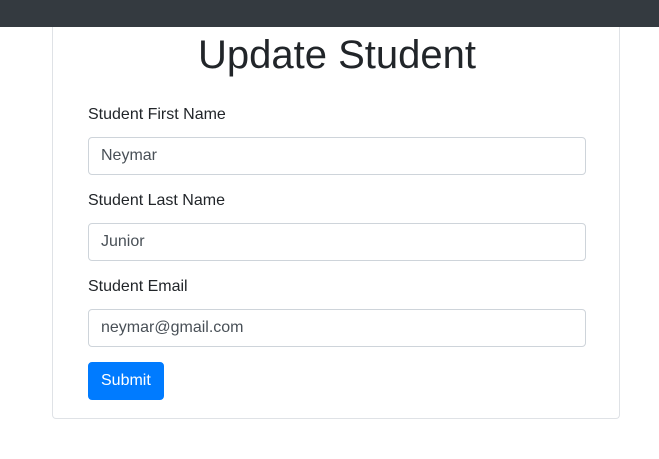 Image resolution: width=659 pixels, height=459 pixels. I want to click on email-input, so click(337, 328).